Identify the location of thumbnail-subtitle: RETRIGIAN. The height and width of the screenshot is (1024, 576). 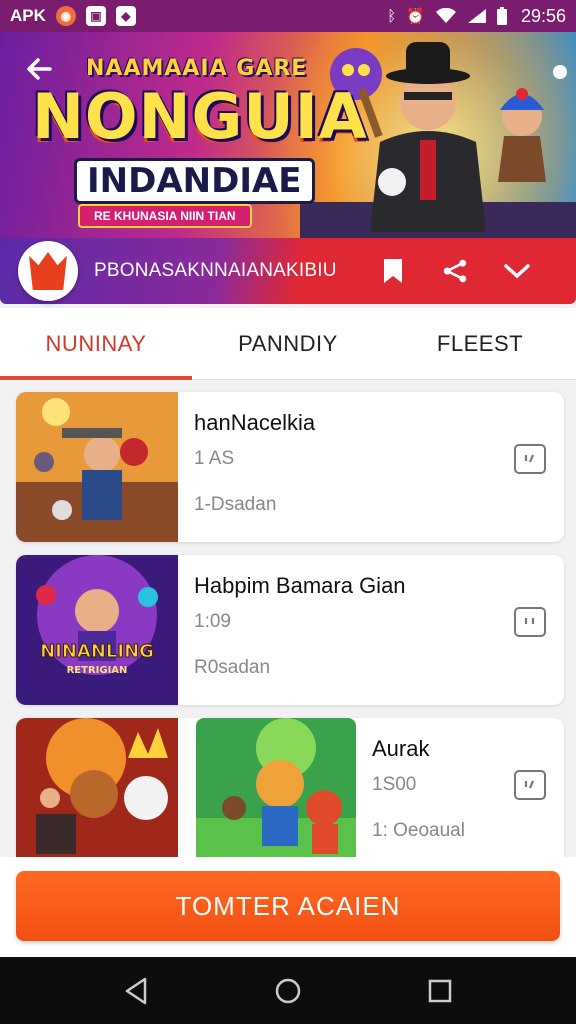
(97, 670).